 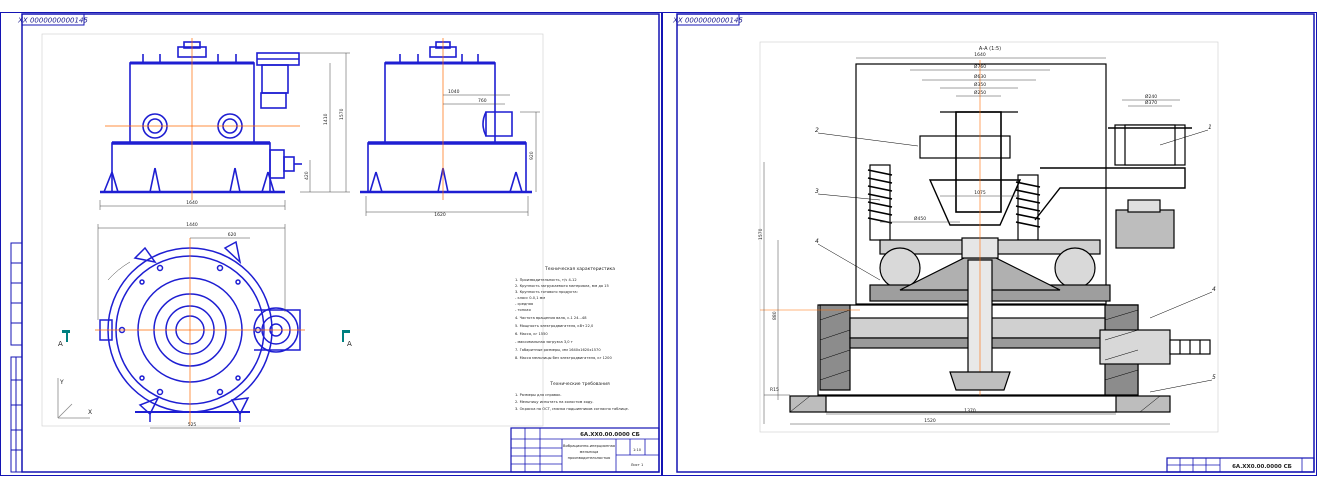 I want to click on left-title-scale: 1:10, so click(x=637, y=450).